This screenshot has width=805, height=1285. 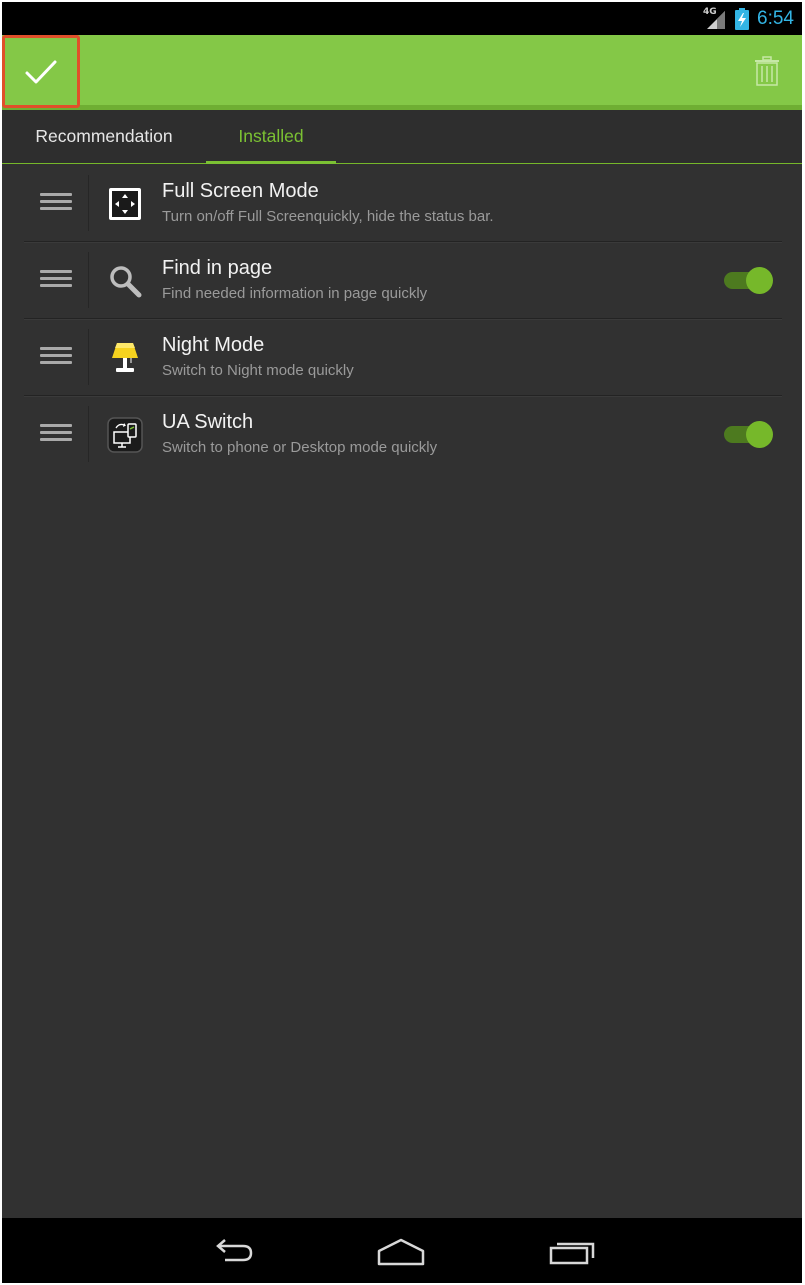 What do you see at coordinates (402, 72) in the screenshot?
I see `action-bar` at bounding box center [402, 72].